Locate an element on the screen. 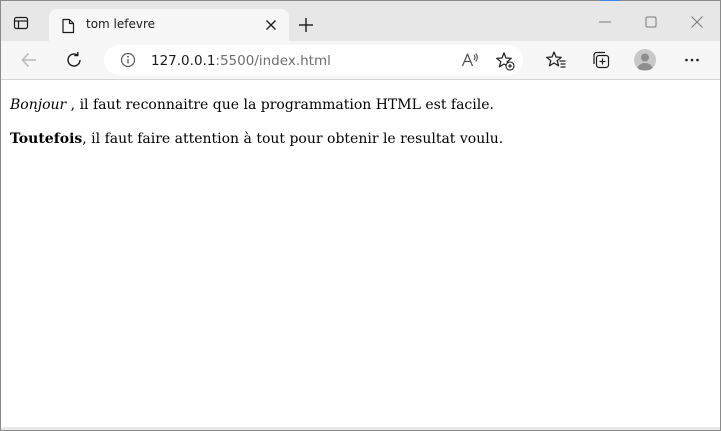  back-arrow-icon is located at coordinates (29, 60).